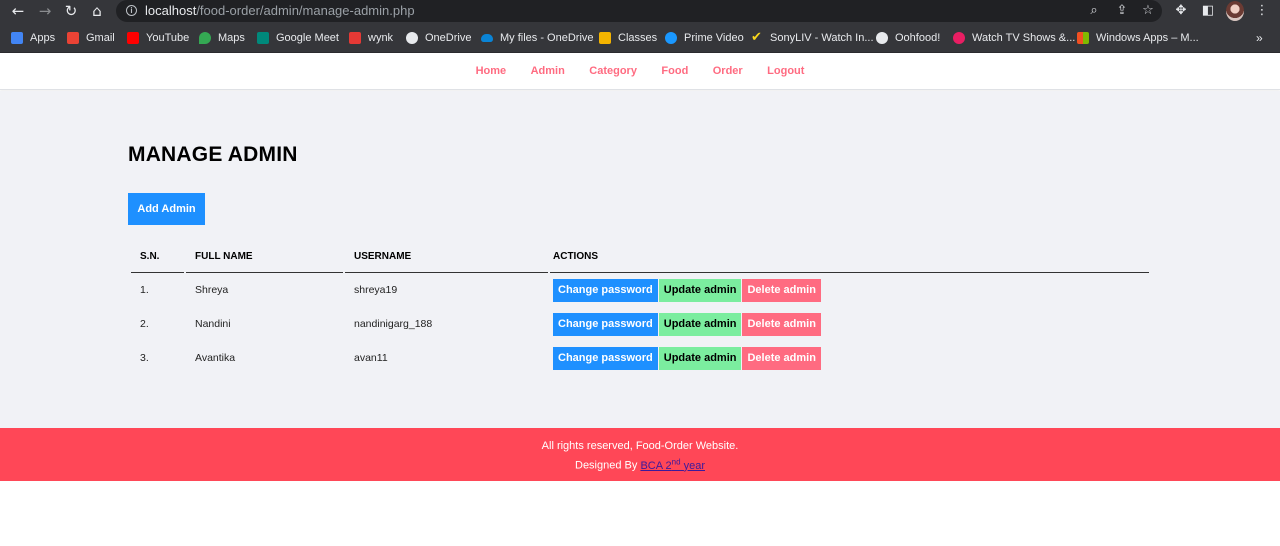 The height and width of the screenshot is (546, 1280). What do you see at coordinates (671, 38) in the screenshot?
I see `prime-video-icon` at bounding box center [671, 38].